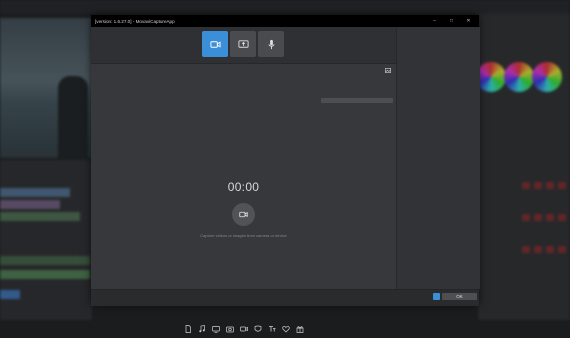 The width and height of the screenshot is (570, 338). What do you see at coordinates (436, 296) in the screenshot?
I see `options-toggle` at bounding box center [436, 296].